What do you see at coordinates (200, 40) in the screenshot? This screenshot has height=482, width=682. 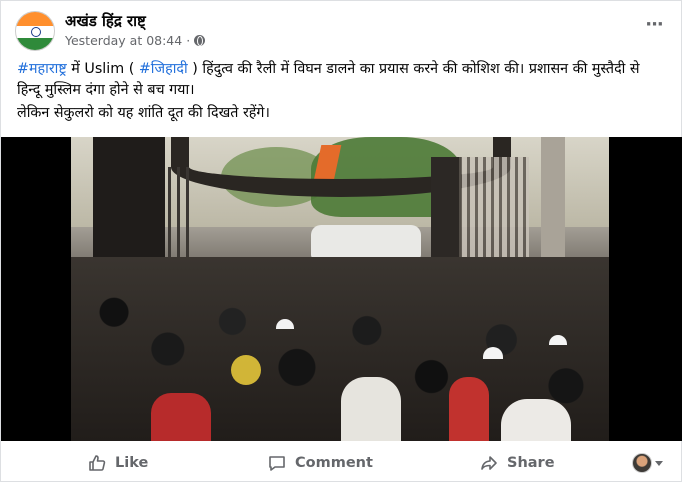 I see `globe-icon` at bounding box center [200, 40].